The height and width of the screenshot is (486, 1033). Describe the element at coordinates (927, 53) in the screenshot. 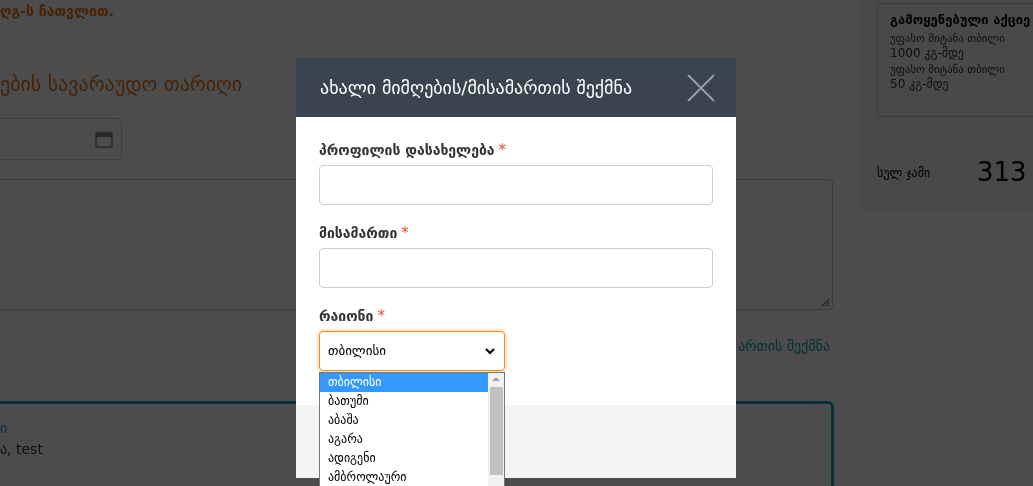

I see `promo-item-detail: 1000 კგ-მდე` at that location.